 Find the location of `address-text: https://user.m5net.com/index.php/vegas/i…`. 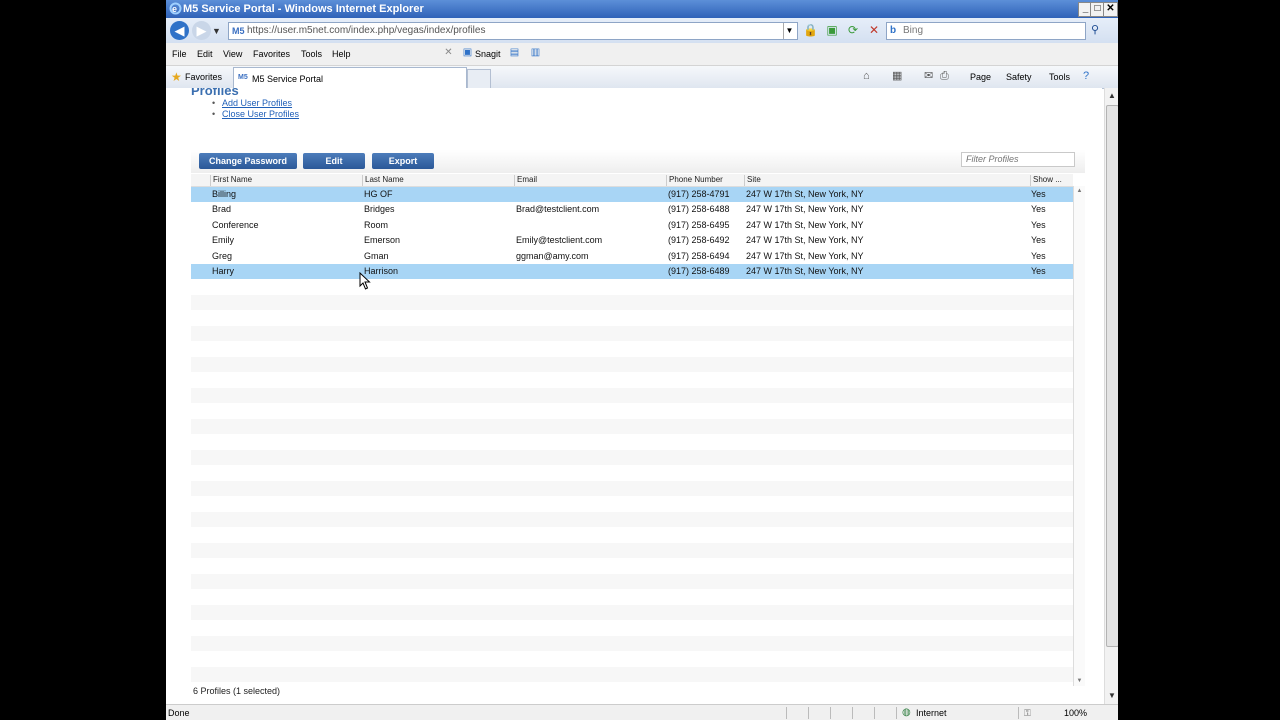

address-text: https://user.m5net.com/index.php/vegas/i… is located at coordinates (366, 30).